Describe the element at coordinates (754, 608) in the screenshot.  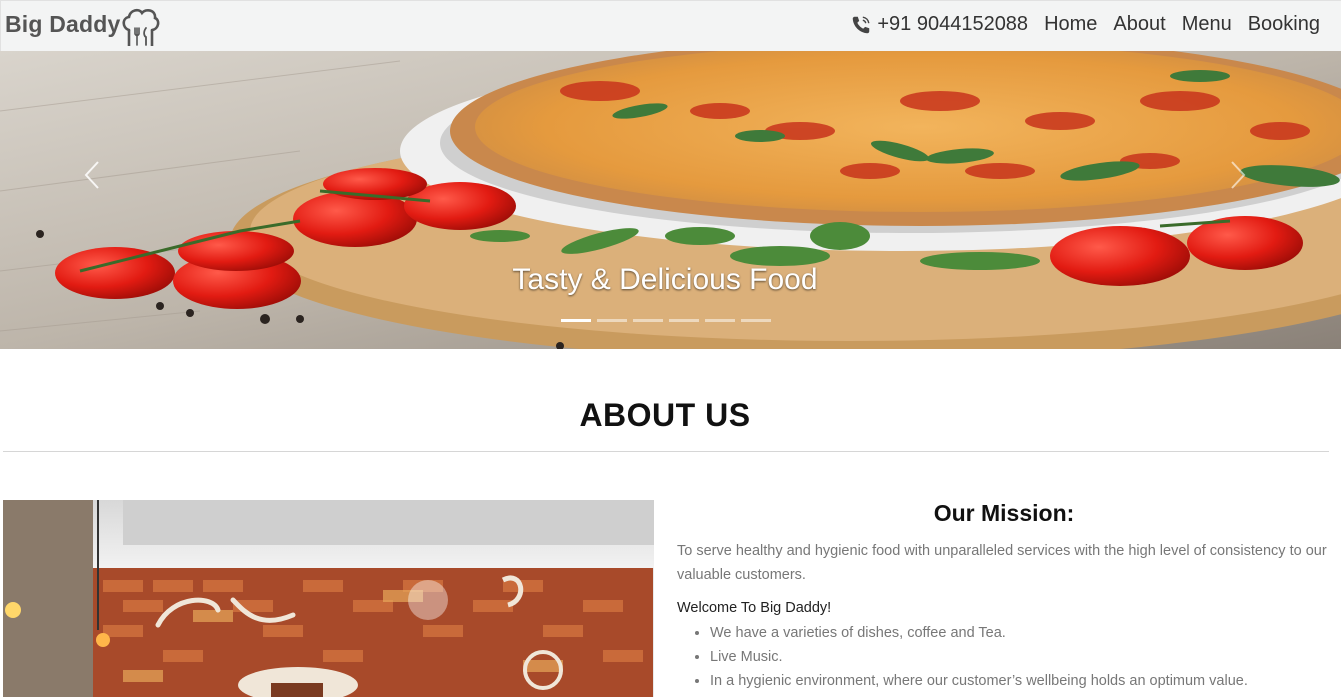
I see `welcome-text: Welcome To Big Daddy!` at that location.